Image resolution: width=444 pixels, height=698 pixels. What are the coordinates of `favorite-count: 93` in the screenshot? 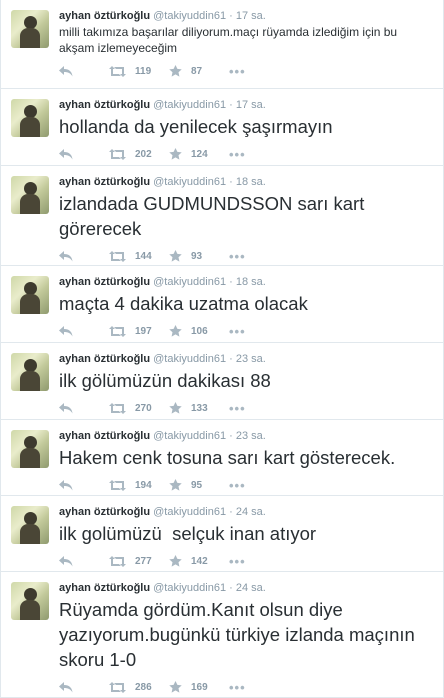 It's located at (197, 256).